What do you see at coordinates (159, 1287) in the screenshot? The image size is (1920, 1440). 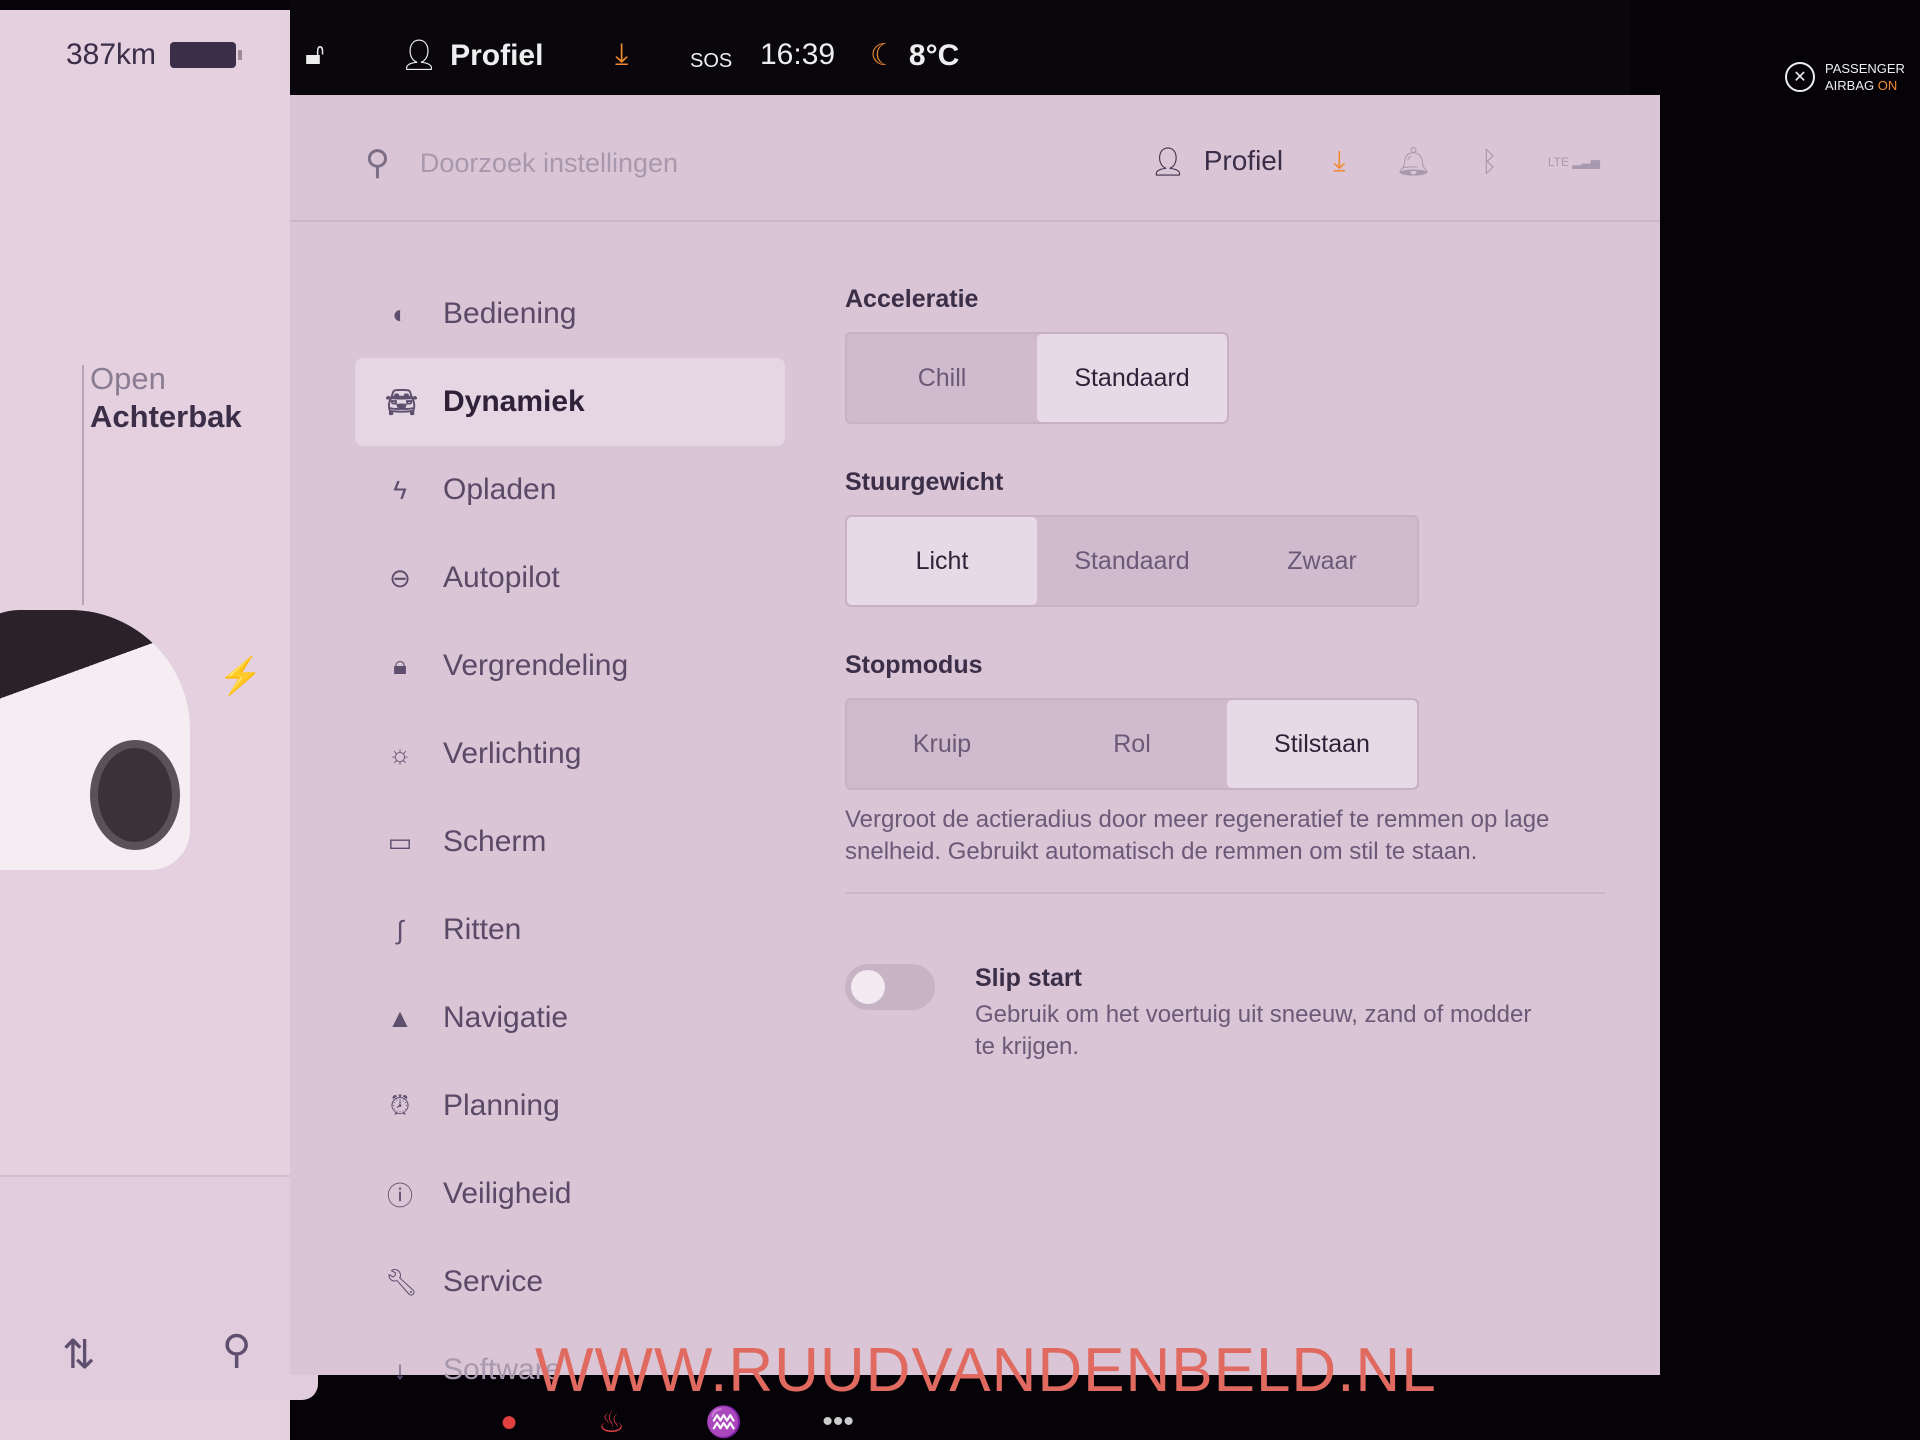 I see `quick-controls: ⇅ ⚲` at bounding box center [159, 1287].